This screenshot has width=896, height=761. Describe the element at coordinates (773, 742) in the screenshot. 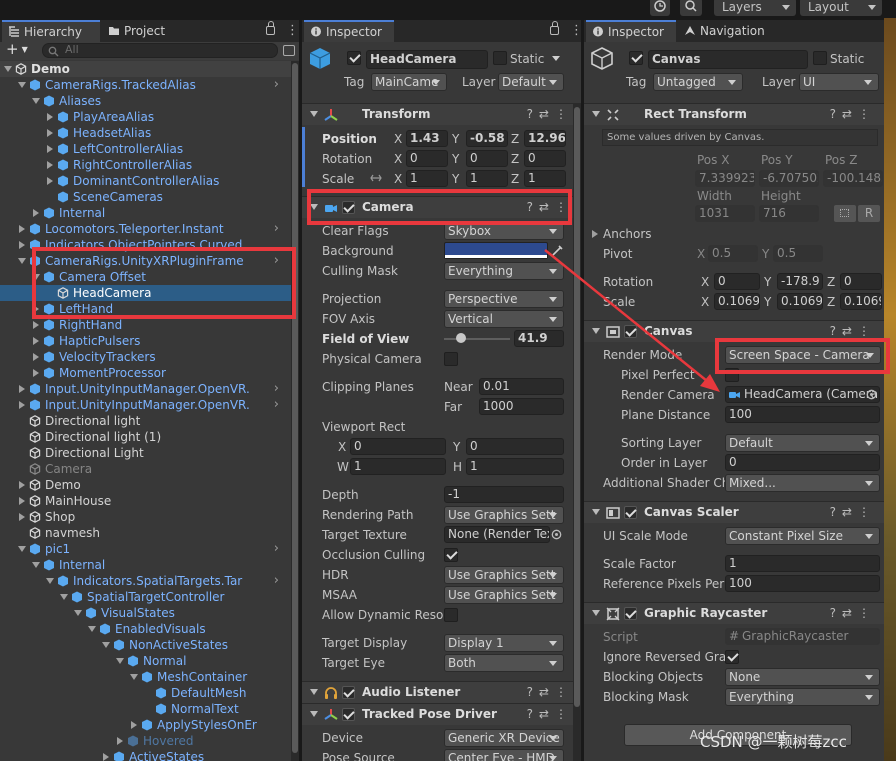

I see `watermark-text: CSDN @一颗树莓zcc` at that location.